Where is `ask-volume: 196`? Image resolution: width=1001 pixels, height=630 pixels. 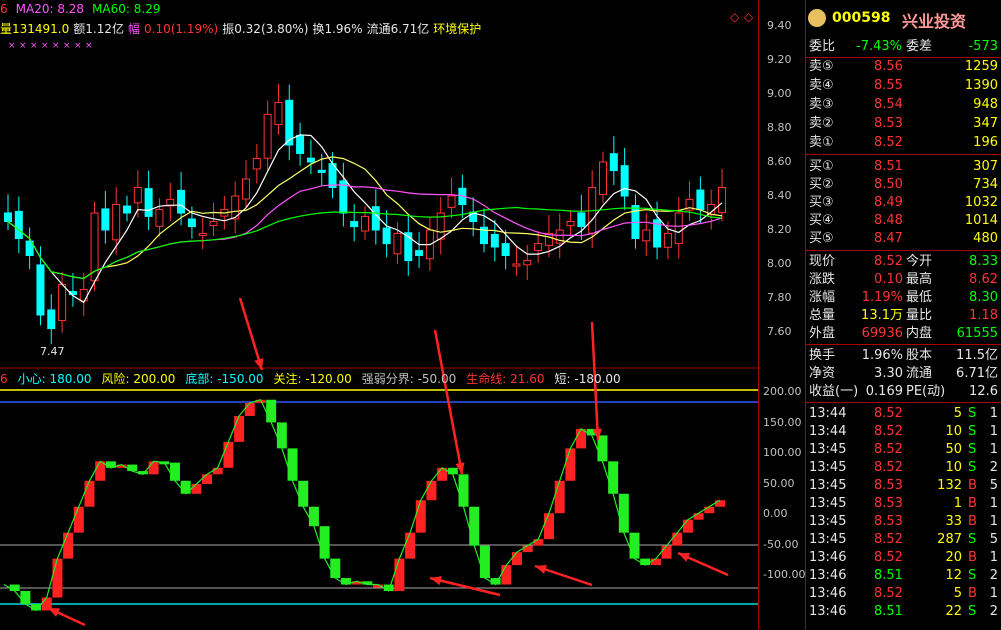 ask-volume: 196 is located at coordinates (985, 142).